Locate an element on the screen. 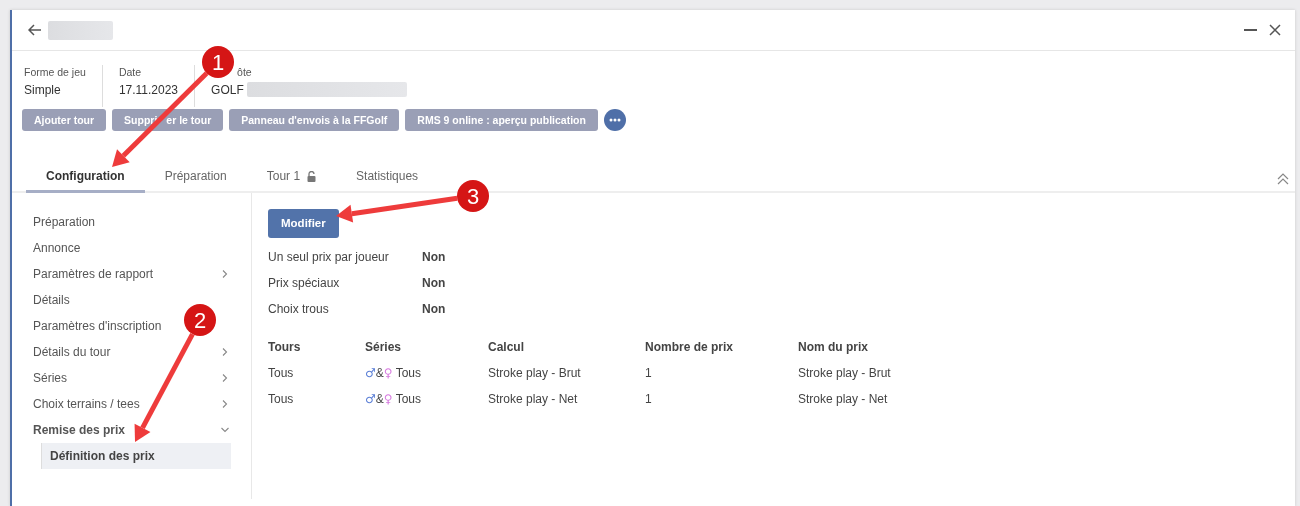  sidebar-item: Annonce is located at coordinates (58, 248).